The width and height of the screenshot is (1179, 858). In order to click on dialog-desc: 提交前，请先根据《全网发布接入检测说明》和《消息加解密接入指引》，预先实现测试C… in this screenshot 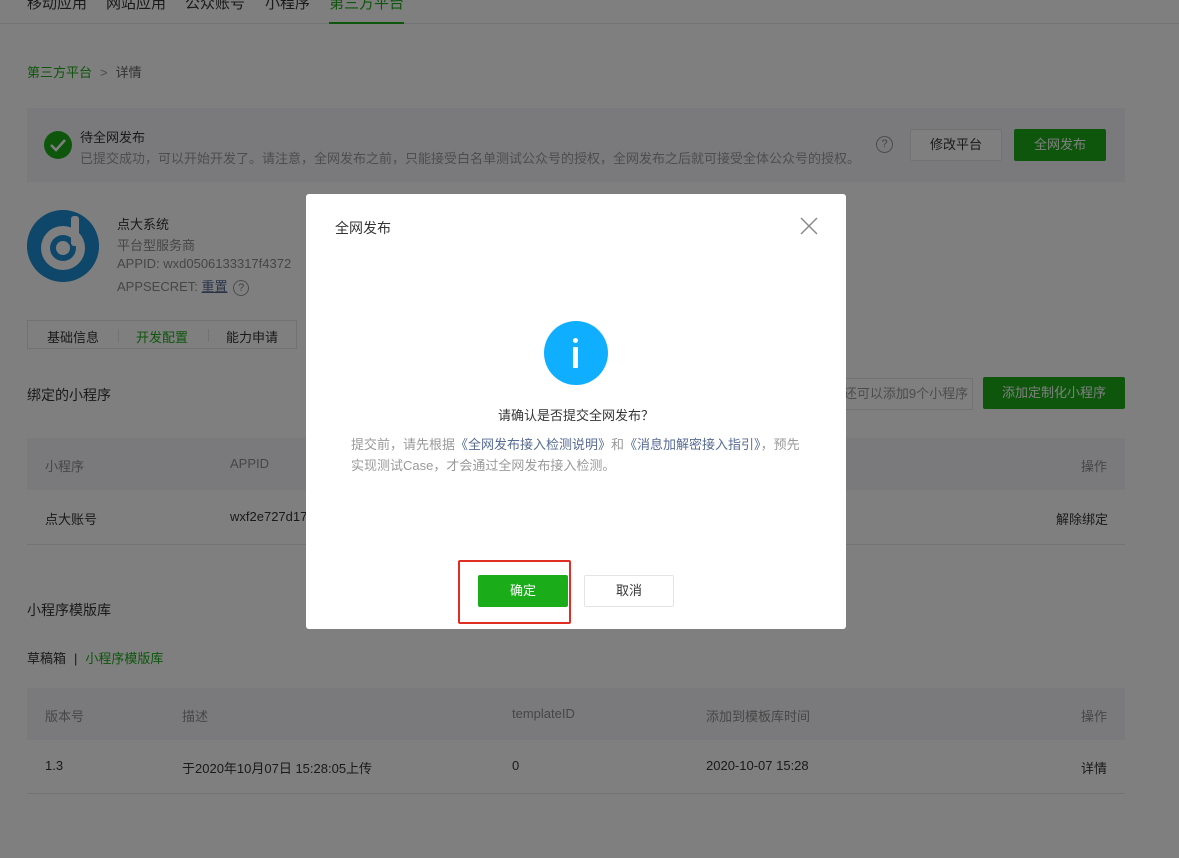, I will do `click(576, 455)`.